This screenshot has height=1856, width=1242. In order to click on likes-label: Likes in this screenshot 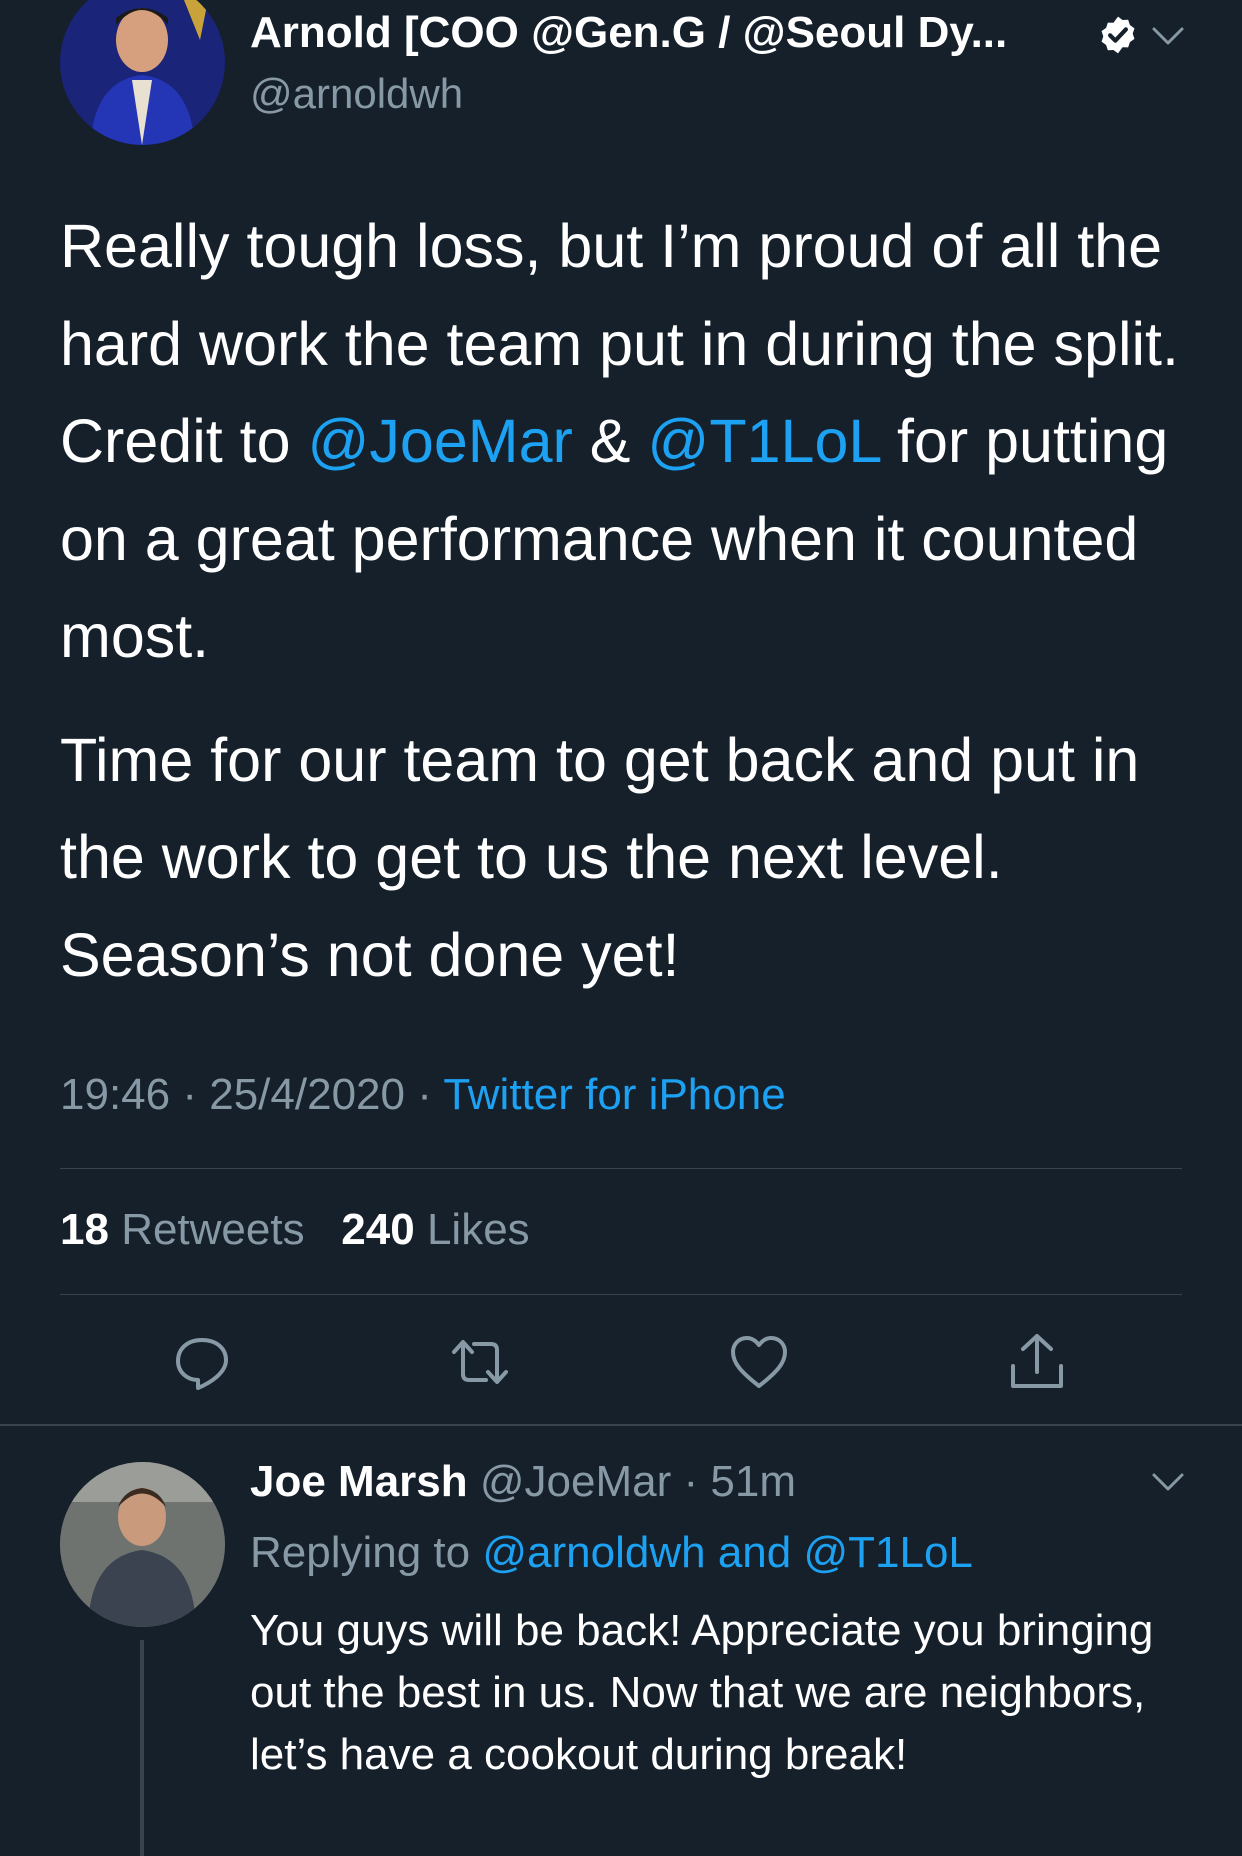, I will do `click(478, 1229)`.